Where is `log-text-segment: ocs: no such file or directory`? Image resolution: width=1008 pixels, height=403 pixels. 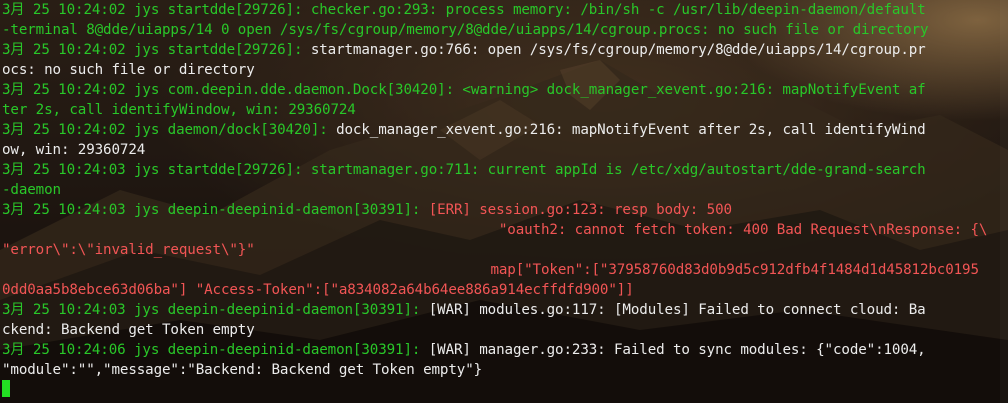 log-text-segment: ocs: no such file or directory is located at coordinates (128, 70).